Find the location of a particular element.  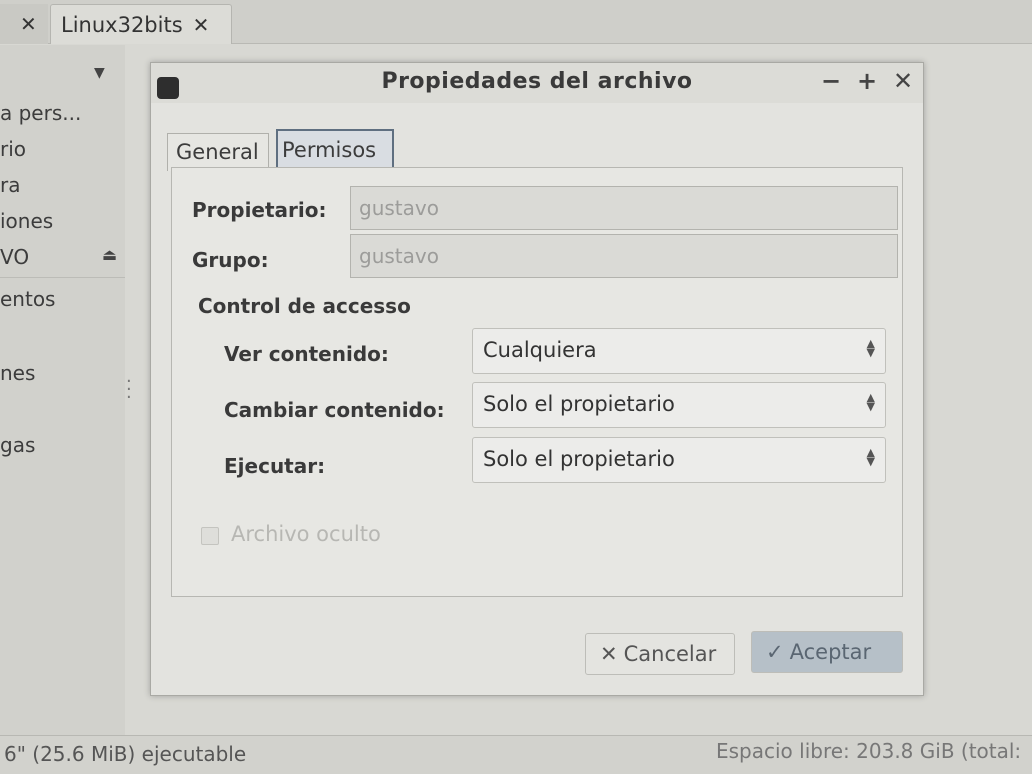

chevron-down-icon: ▼ is located at coordinates (99, 73).